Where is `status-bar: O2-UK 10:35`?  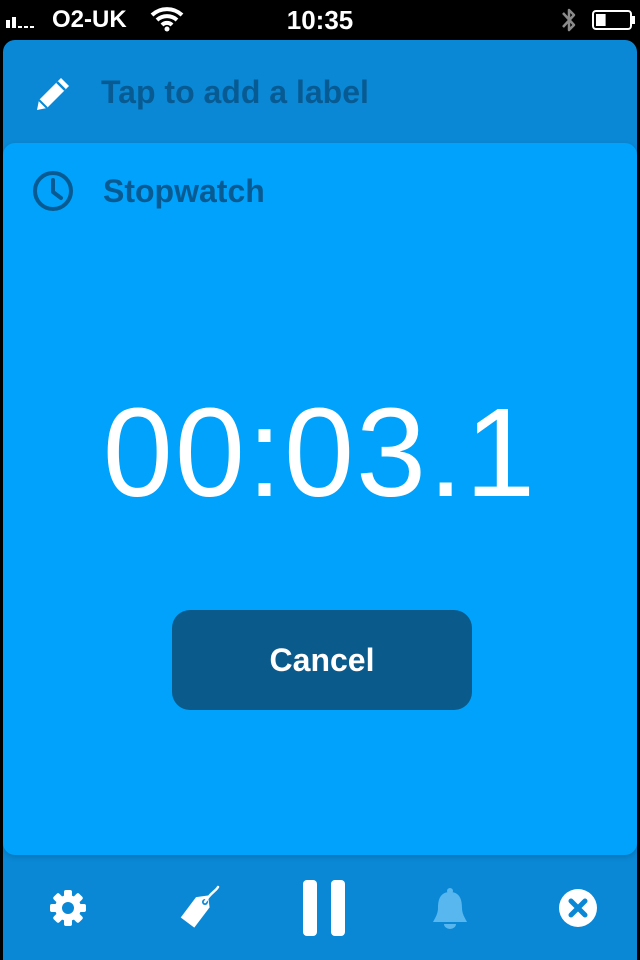 status-bar: O2-UK 10:35 is located at coordinates (320, 20).